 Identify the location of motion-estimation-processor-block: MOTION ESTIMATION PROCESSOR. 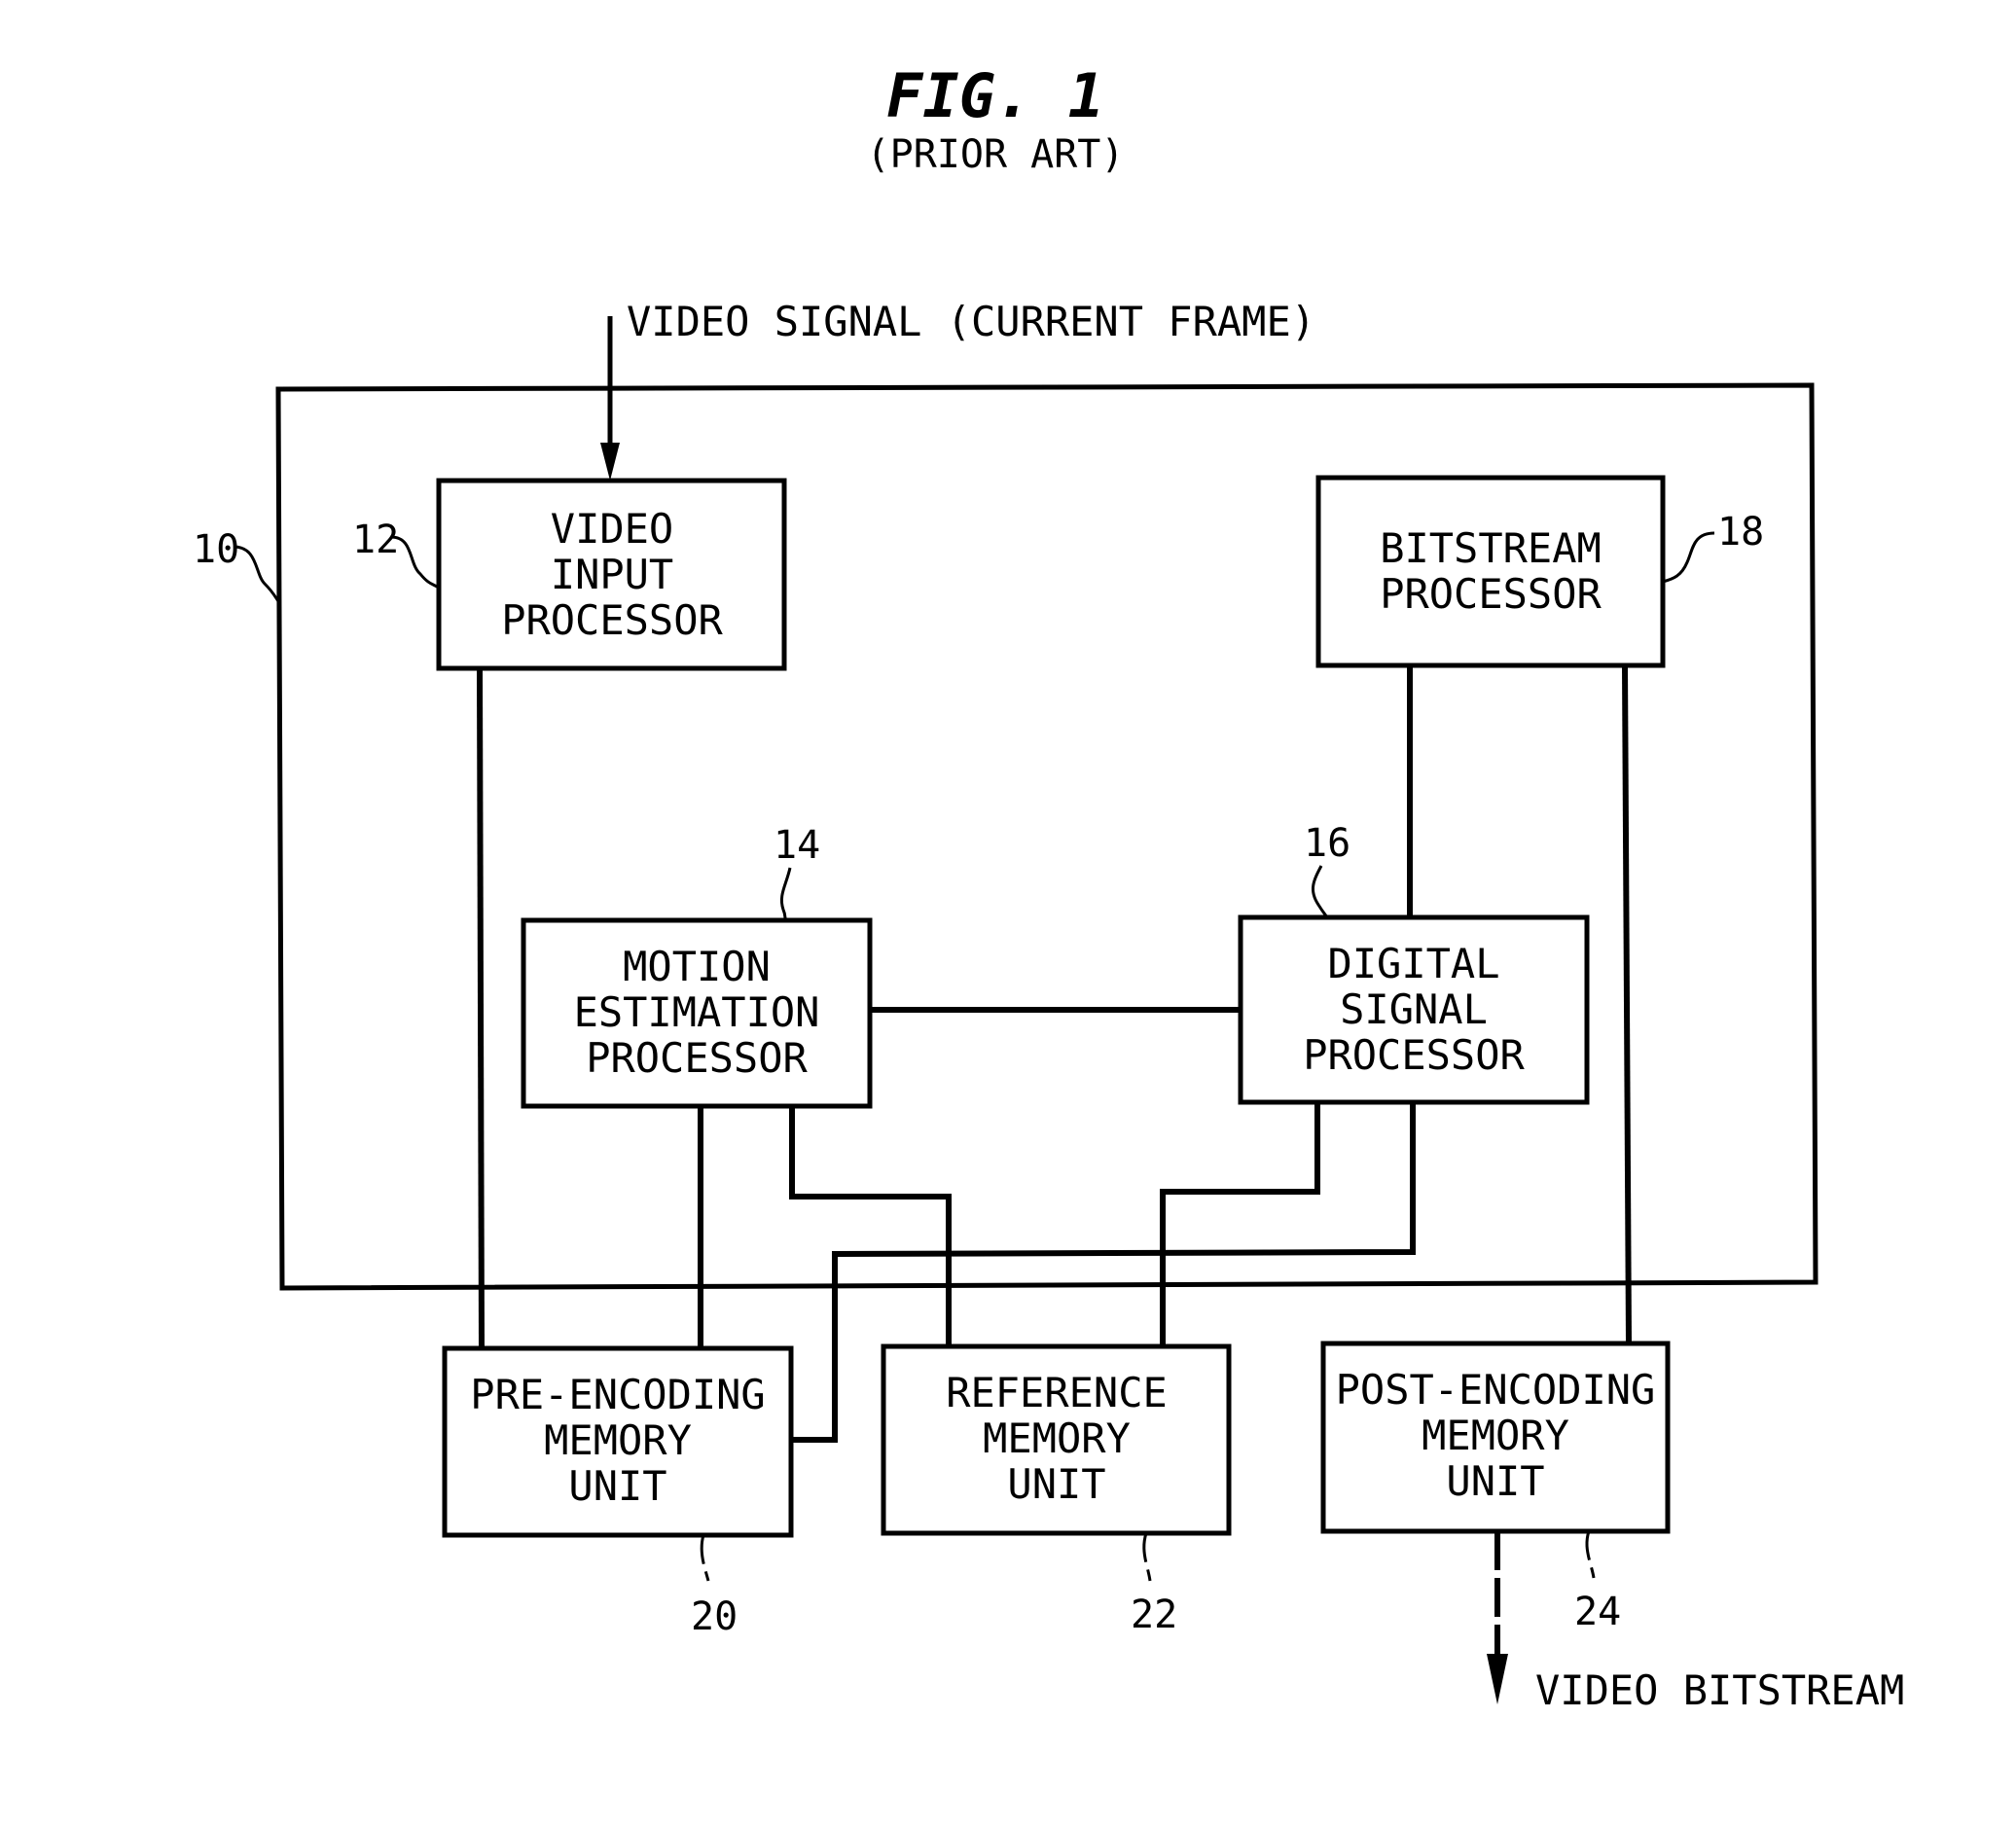
(697, 1013).